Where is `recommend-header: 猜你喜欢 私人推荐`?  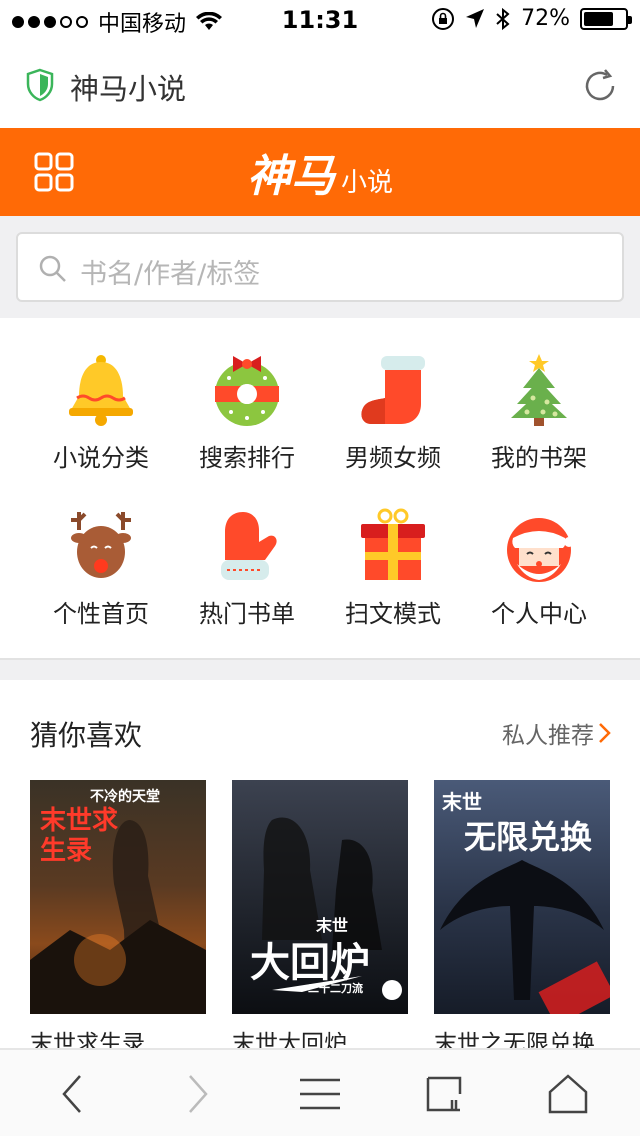 recommend-header: 猜你喜欢 私人推荐 is located at coordinates (320, 730).